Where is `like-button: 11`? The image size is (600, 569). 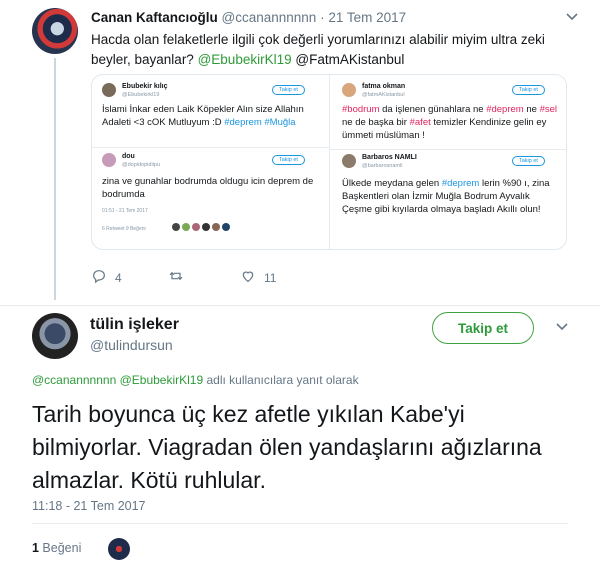
like-button: 11 is located at coordinates (258, 277).